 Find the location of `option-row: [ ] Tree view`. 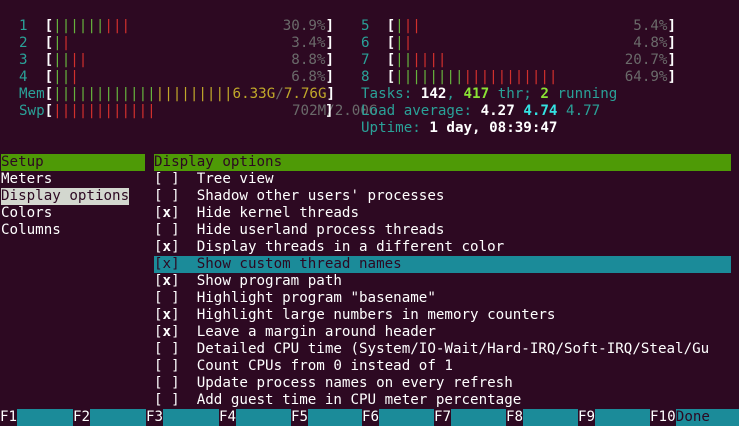

option-row: [ ] Tree view is located at coordinates (442, 179).